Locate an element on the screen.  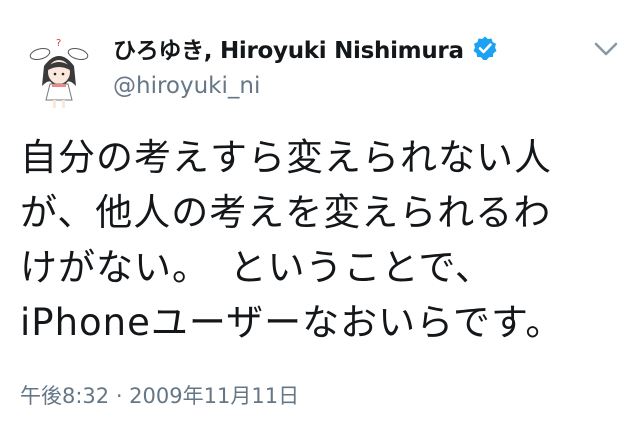
avatar-illustration: ? is located at coordinates (59, 73).